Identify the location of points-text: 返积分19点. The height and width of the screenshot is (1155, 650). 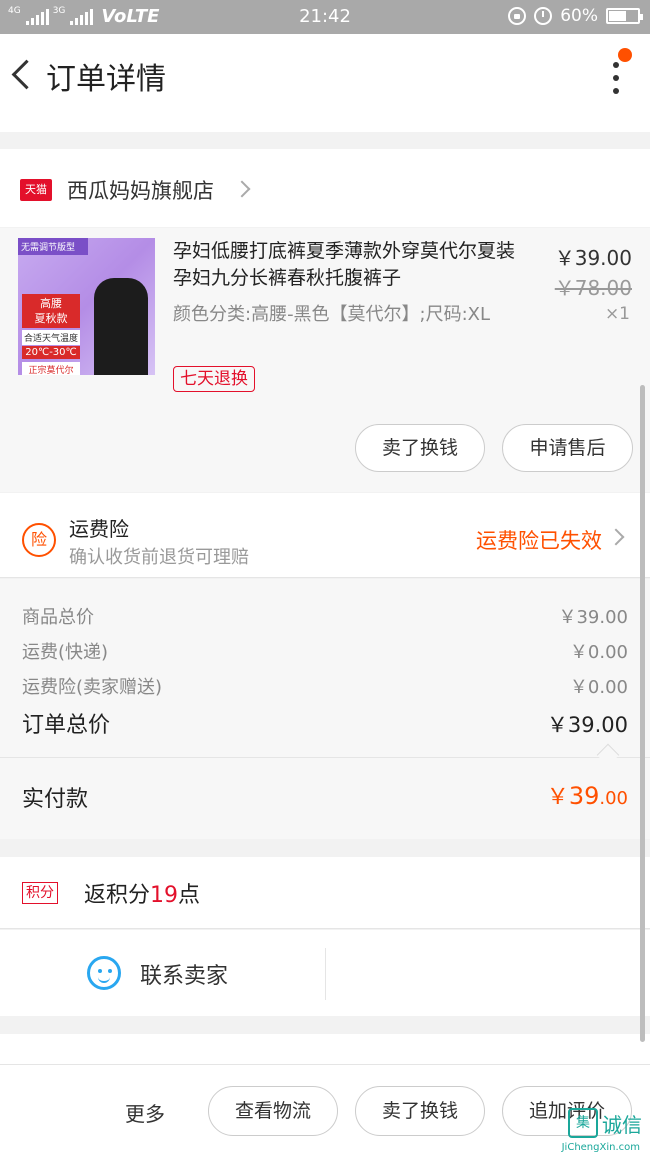
(142, 893).